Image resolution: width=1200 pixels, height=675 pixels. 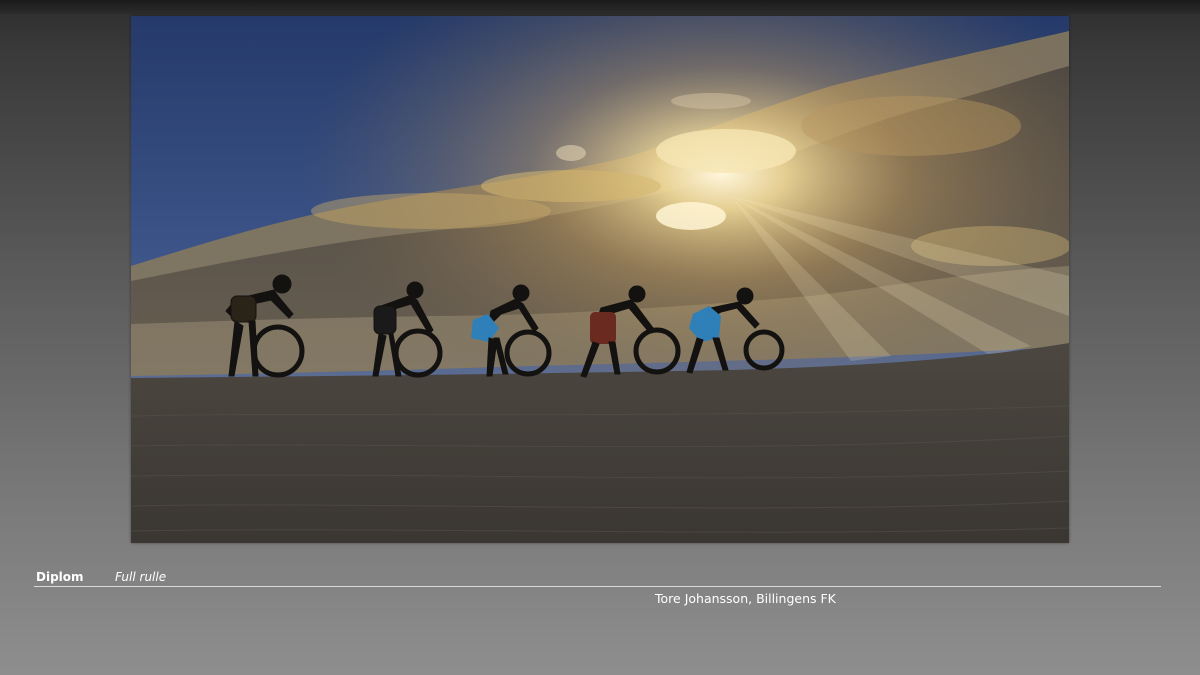 What do you see at coordinates (141, 577) in the screenshot?
I see `photo-title: Full rulle` at bounding box center [141, 577].